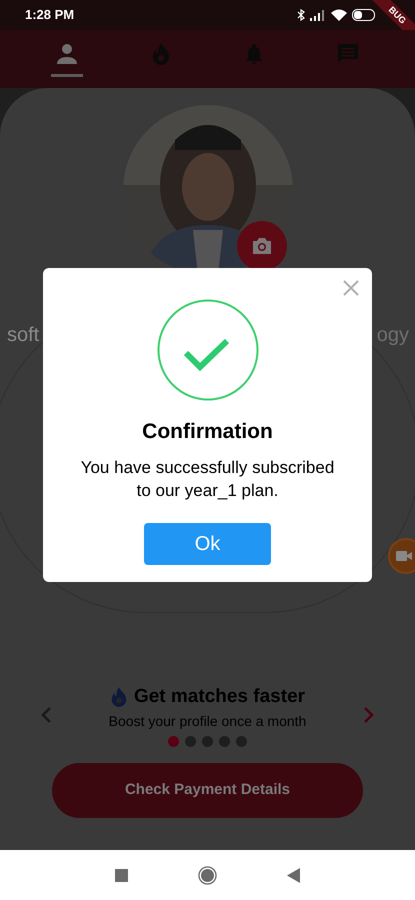  What do you see at coordinates (207, 543) in the screenshot?
I see `ok-button: Ok` at bounding box center [207, 543].